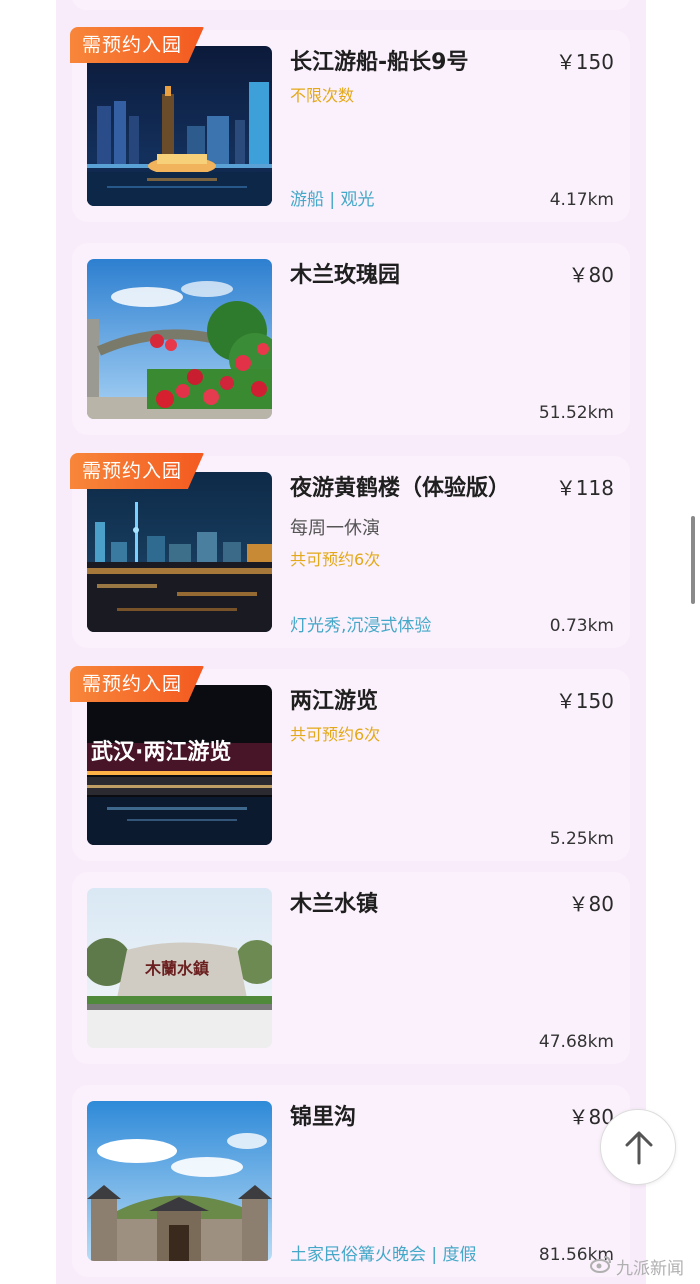 The height and width of the screenshot is (1284, 700). I want to click on neon-sign-text: 武汉·两江游览, so click(161, 752).